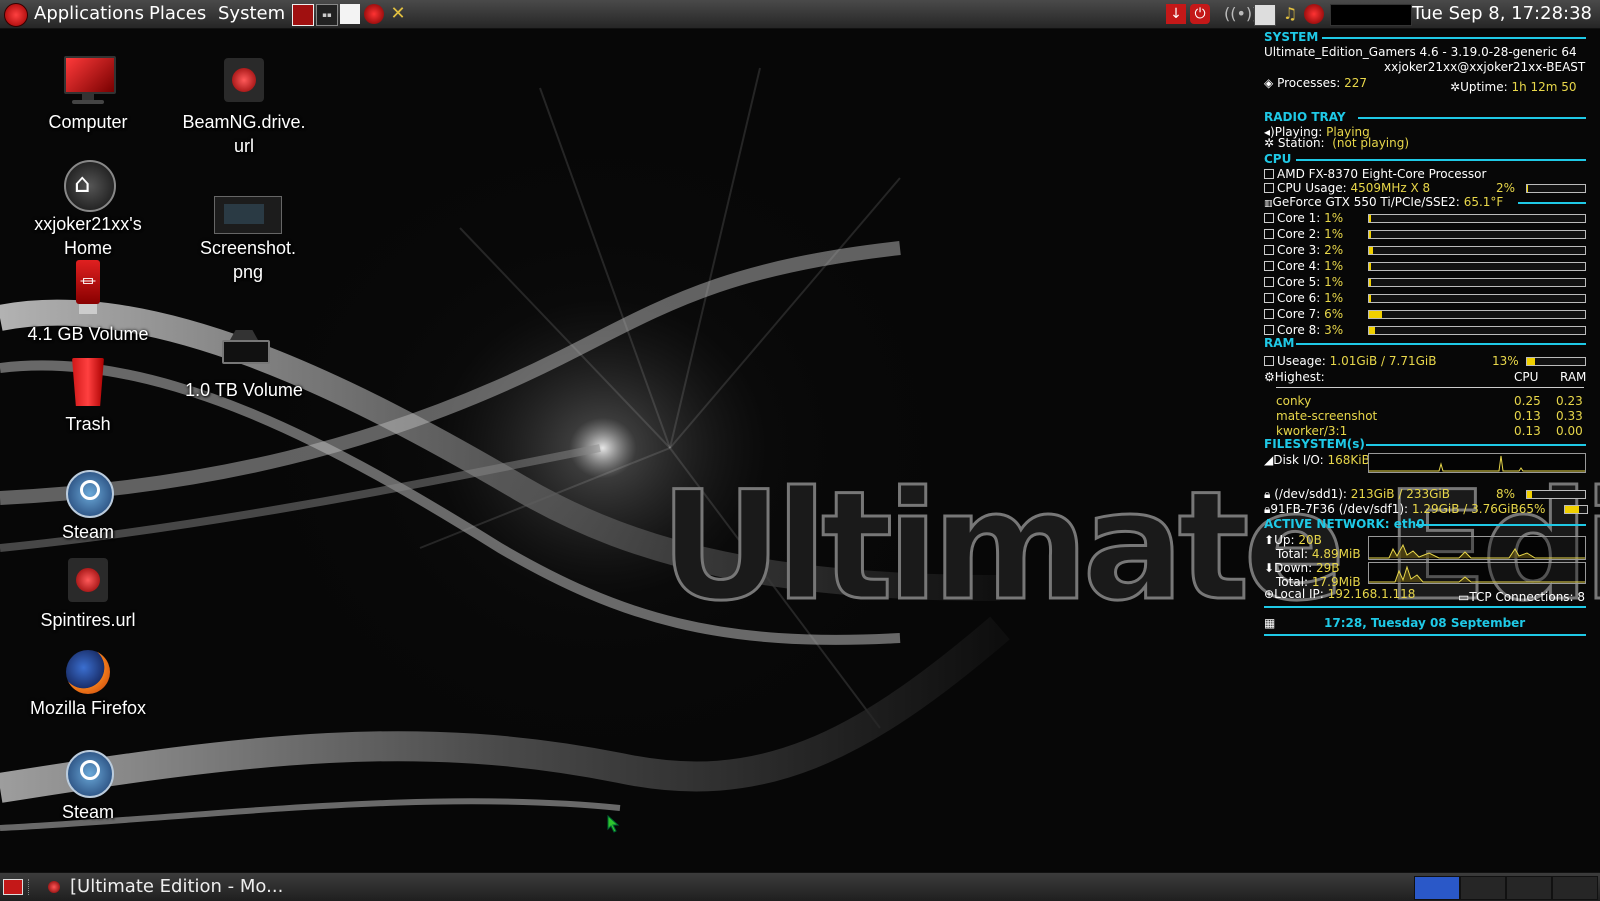  Describe the element at coordinates (1299, 330) in the screenshot. I see `cpu-core-label: Core 8:` at that location.